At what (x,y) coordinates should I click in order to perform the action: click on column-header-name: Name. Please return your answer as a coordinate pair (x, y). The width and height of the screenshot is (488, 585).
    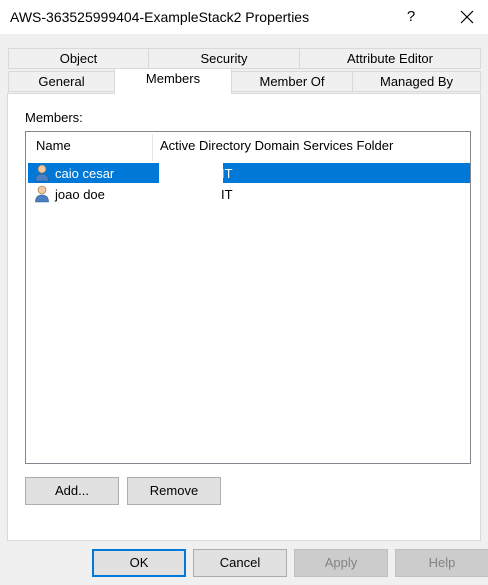
    Looking at the image, I should click on (53, 145).